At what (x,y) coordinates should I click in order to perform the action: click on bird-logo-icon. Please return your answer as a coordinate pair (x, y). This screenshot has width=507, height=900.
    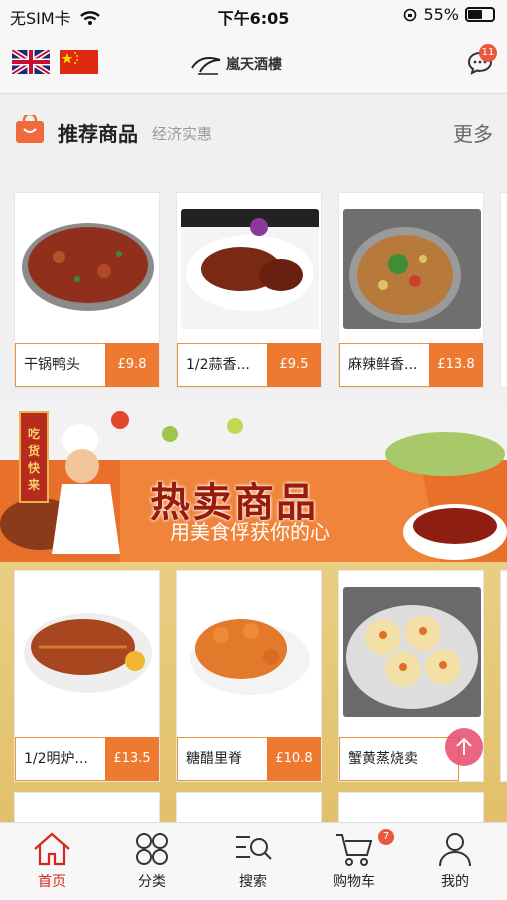
    Looking at the image, I should click on (206, 66).